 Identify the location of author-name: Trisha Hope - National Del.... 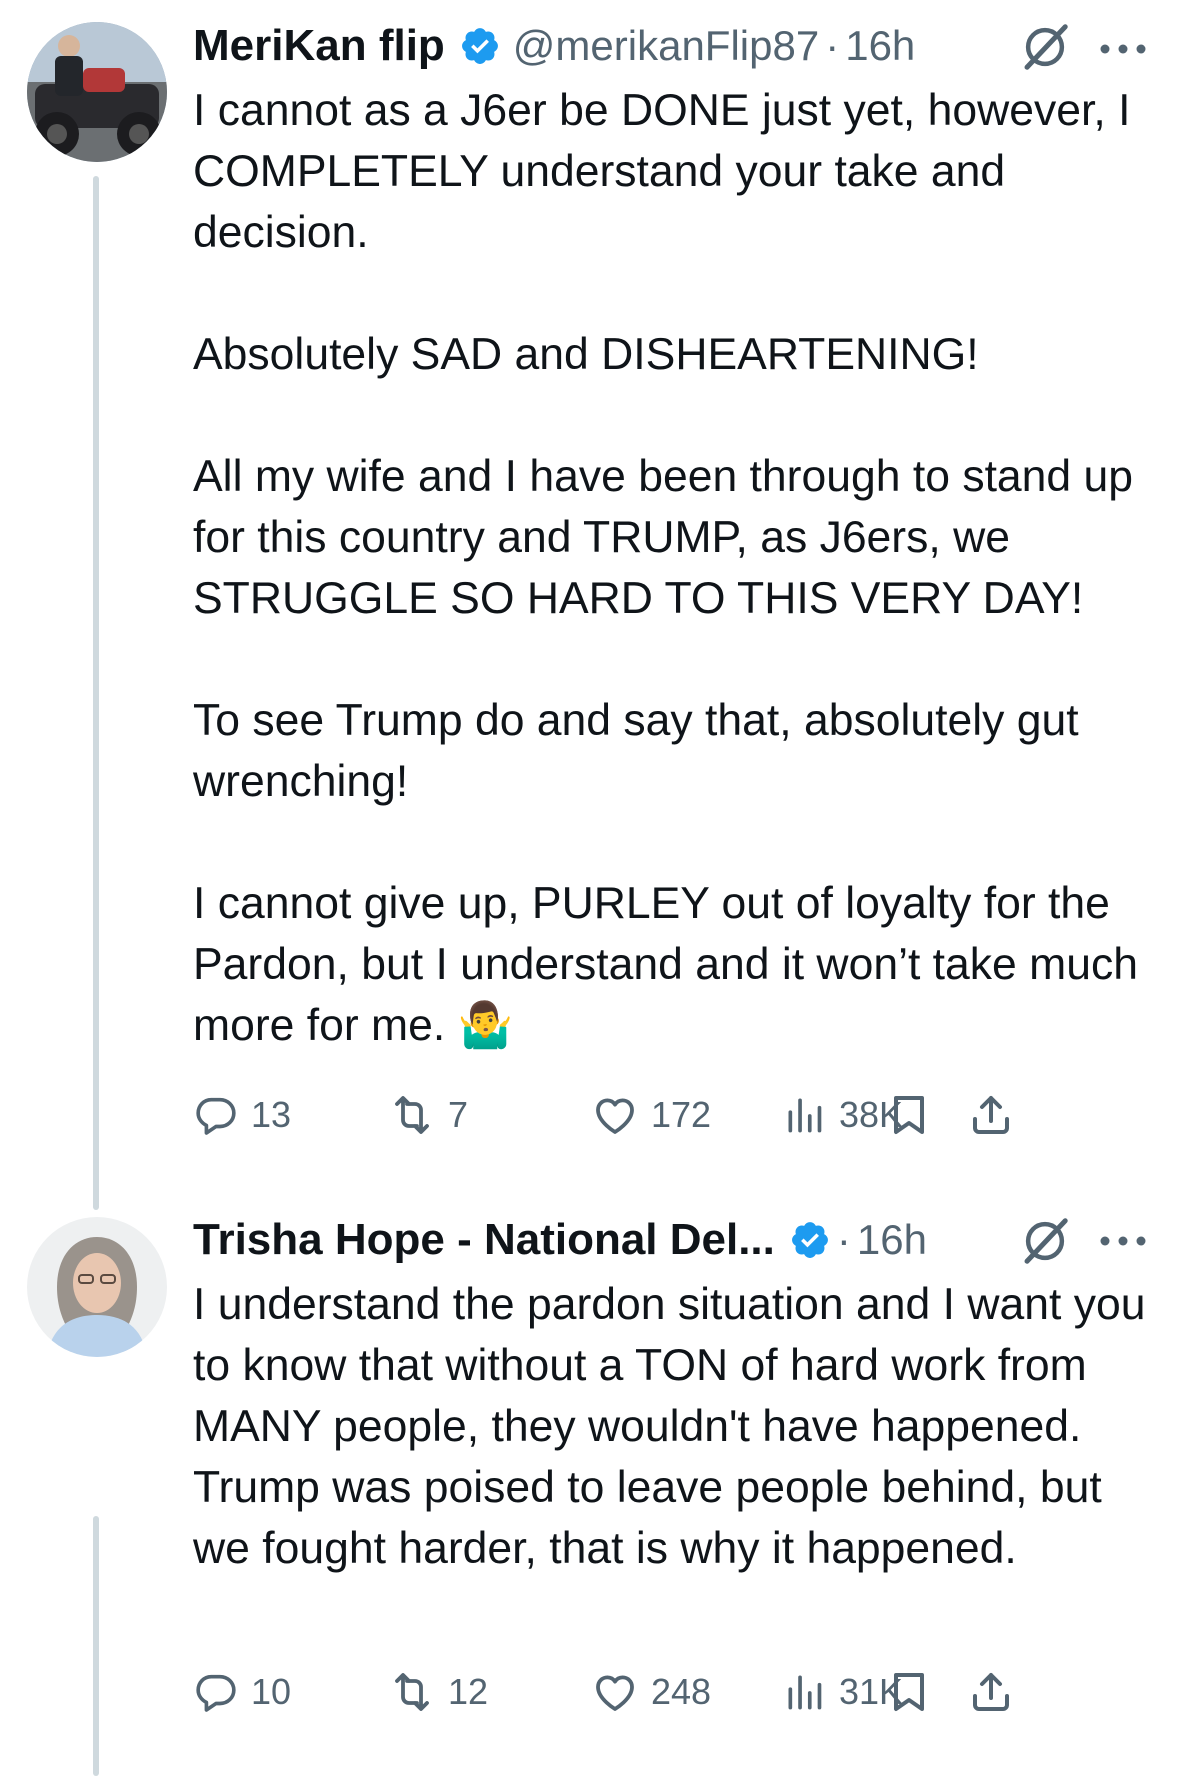
(484, 1240).